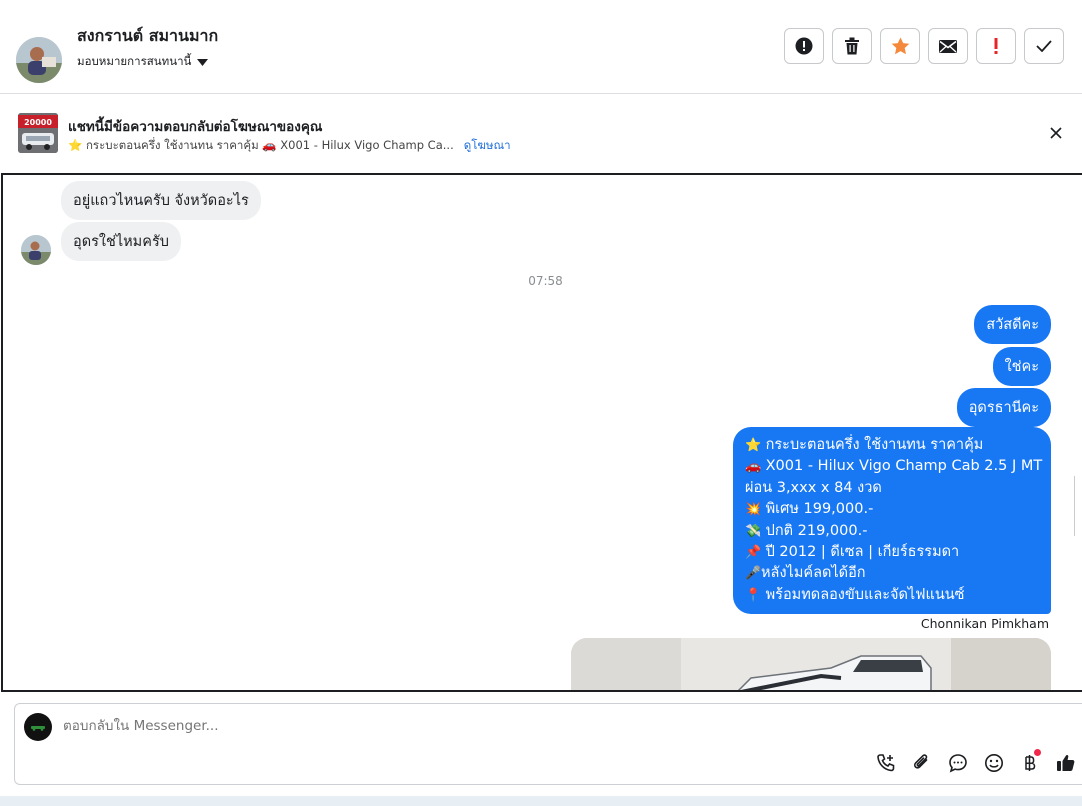 The image size is (1082, 806). I want to click on baht-icon, so click(1030, 763).